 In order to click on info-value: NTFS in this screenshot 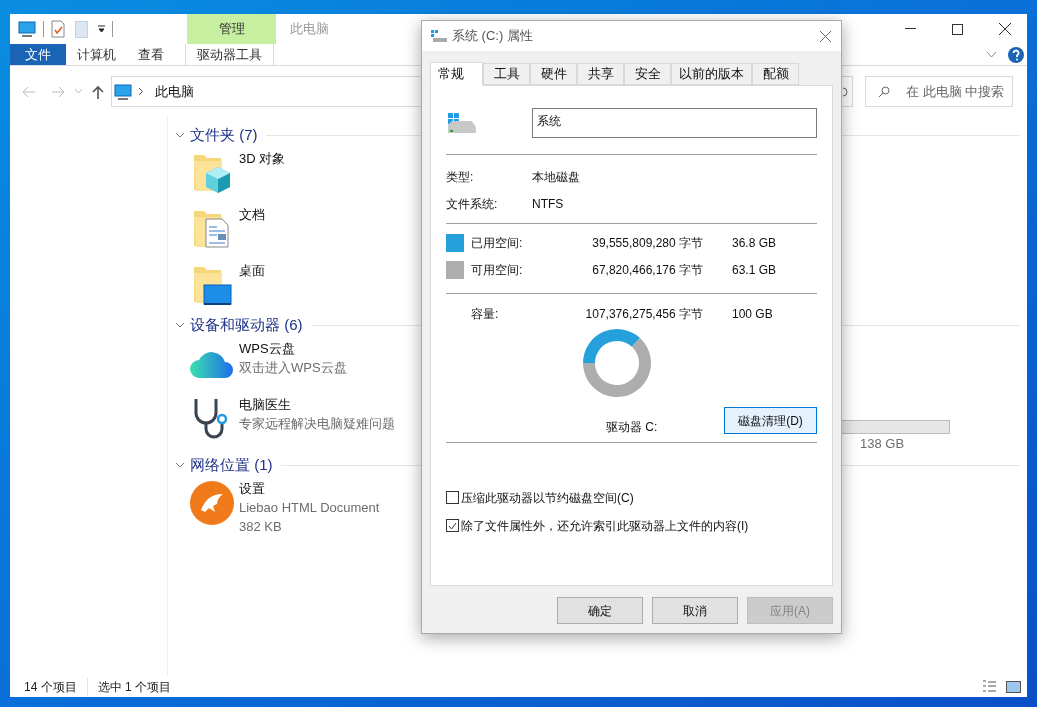, I will do `click(548, 204)`.